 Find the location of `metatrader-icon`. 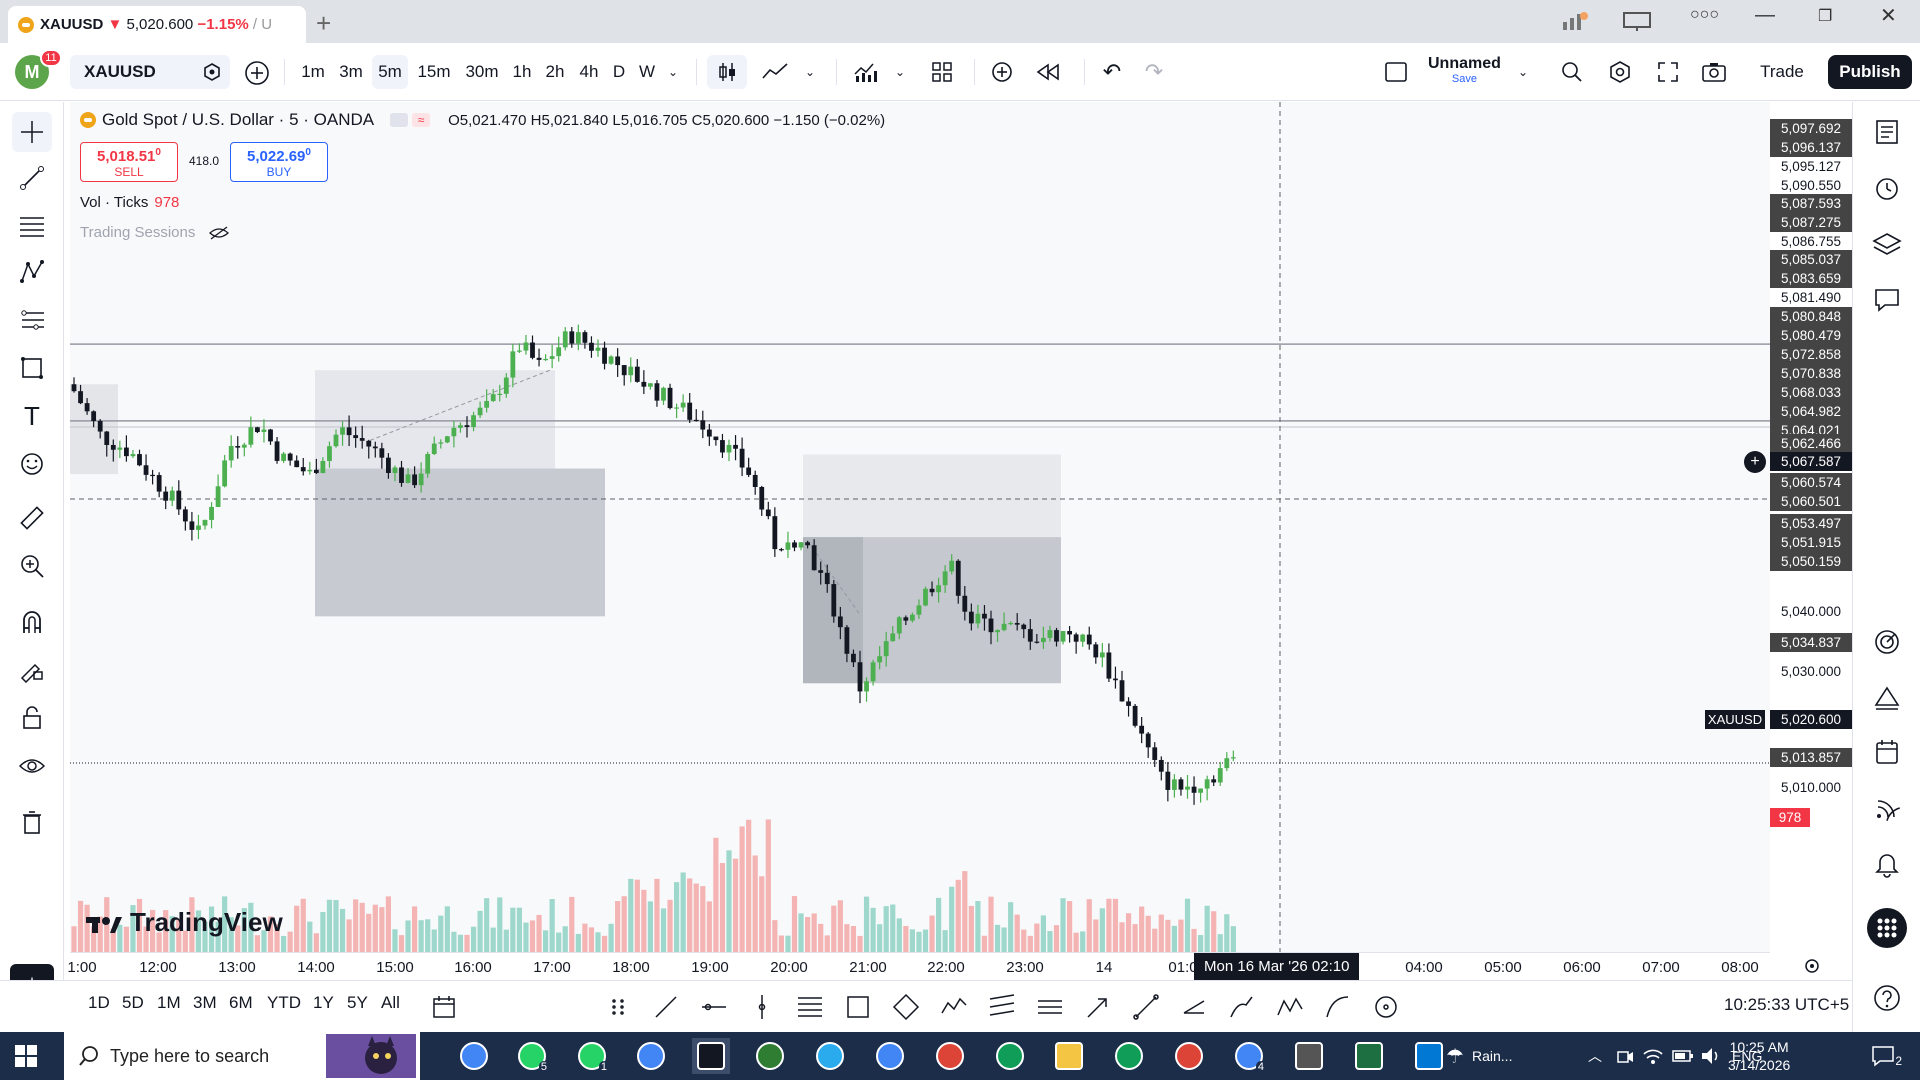

metatrader-icon is located at coordinates (770, 1056).